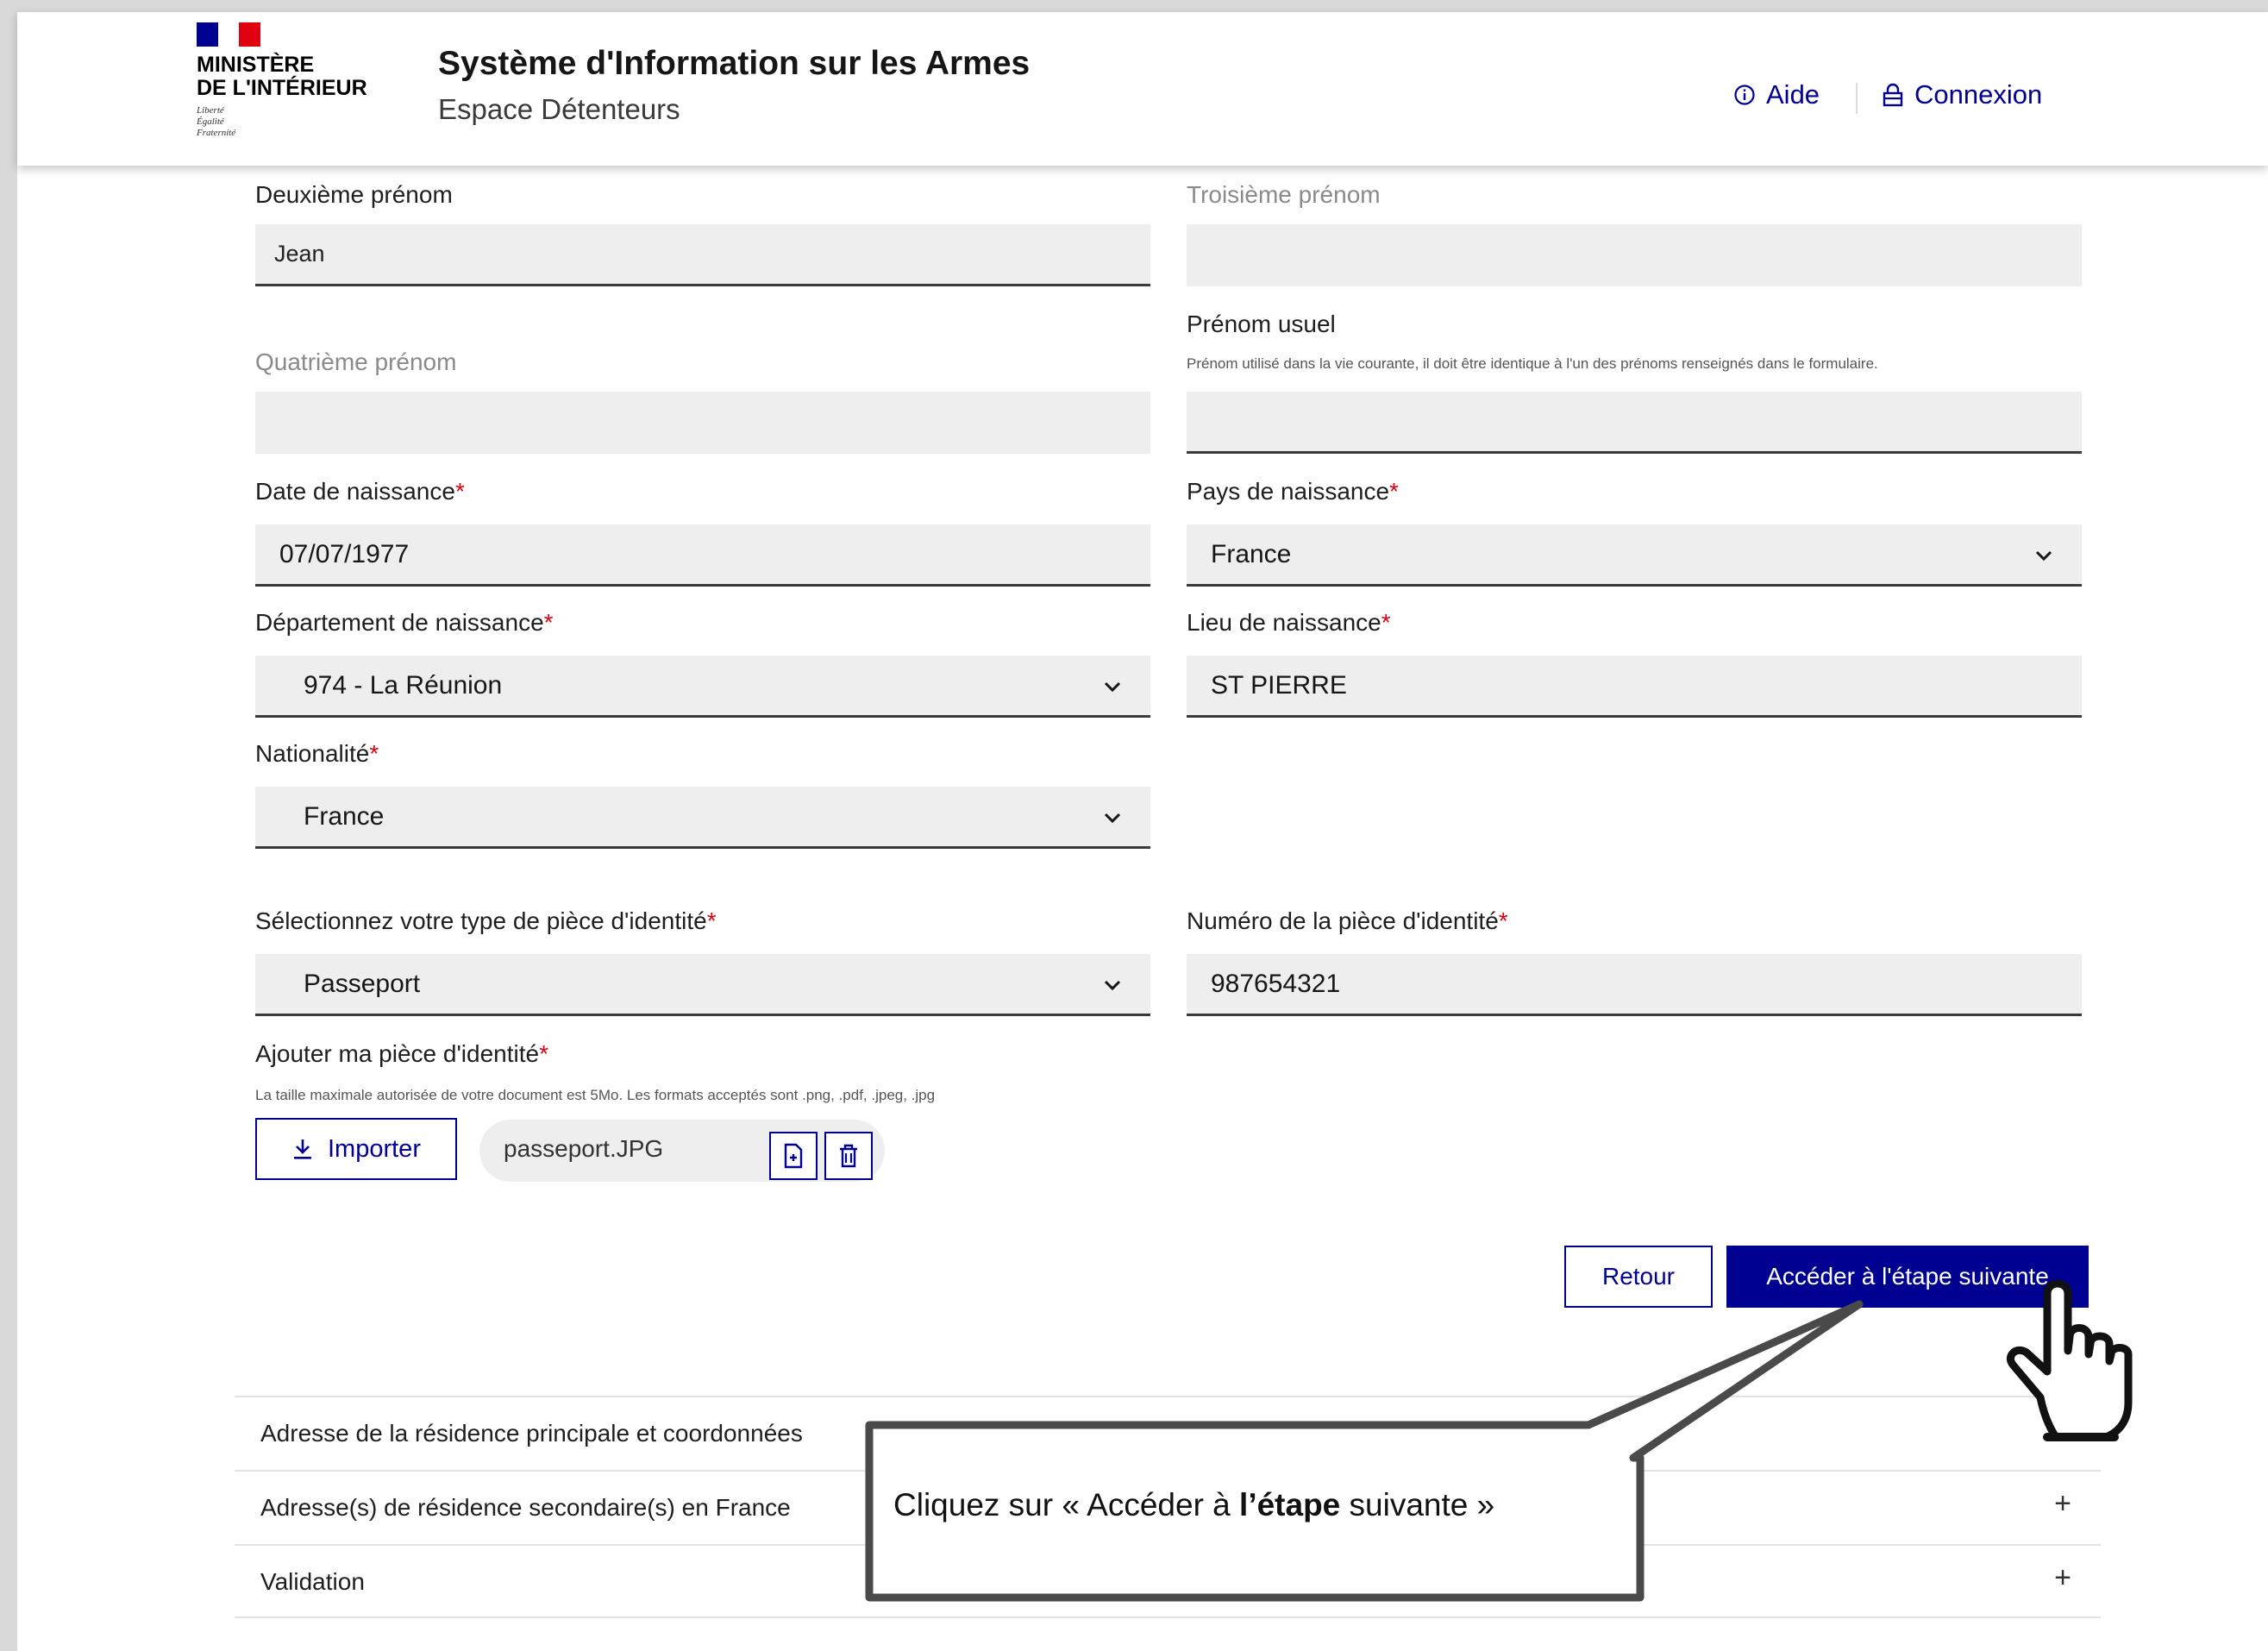  What do you see at coordinates (1364, 1451) in the screenshot?
I see `tutorial-callout` at bounding box center [1364, 1451].